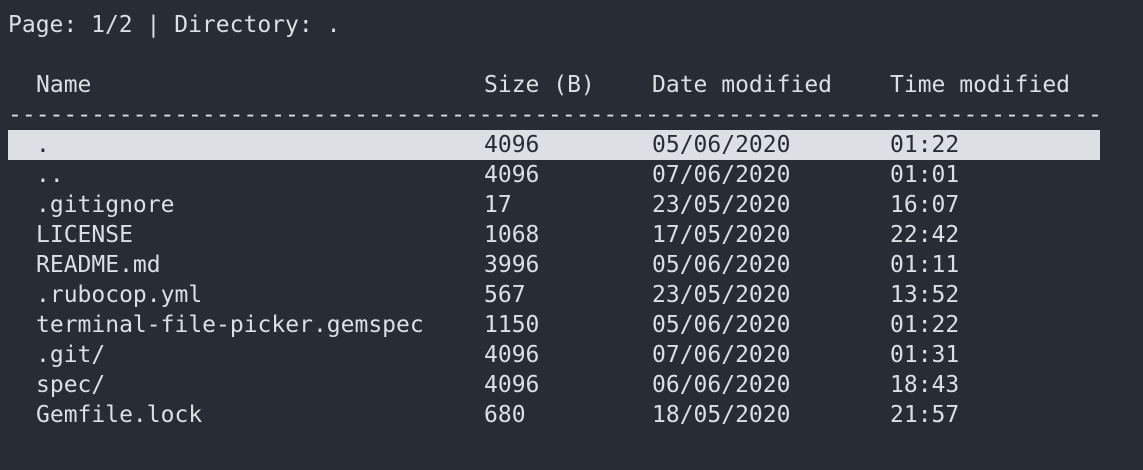 The width and height of the screenshot is (1143, 470). I want to click on file-size: 1068, so click(512, 235).